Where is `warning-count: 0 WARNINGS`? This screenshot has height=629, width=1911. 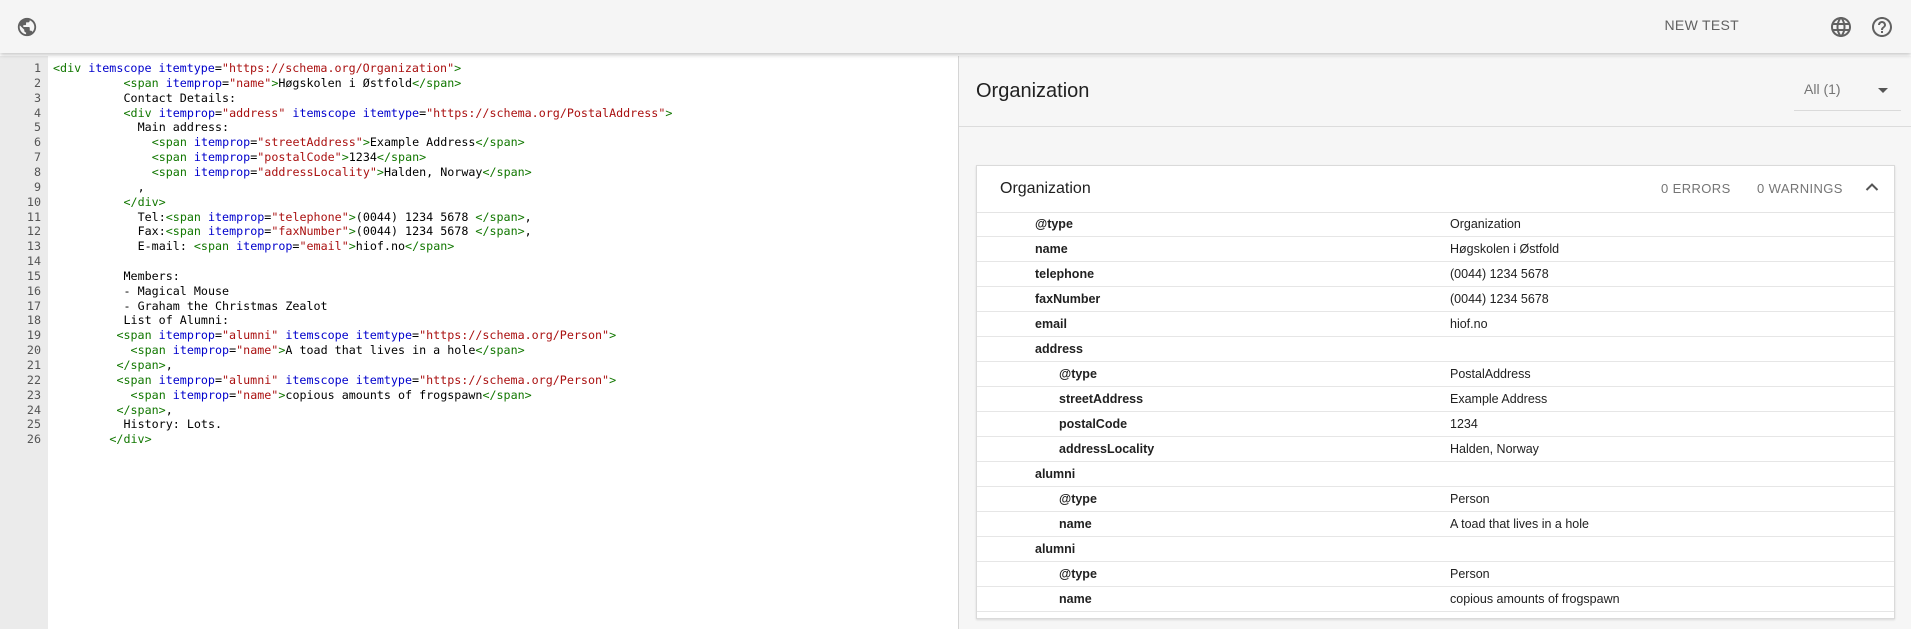
warning-count: 0 WARNINGS is located at coordinates (1800, 188).